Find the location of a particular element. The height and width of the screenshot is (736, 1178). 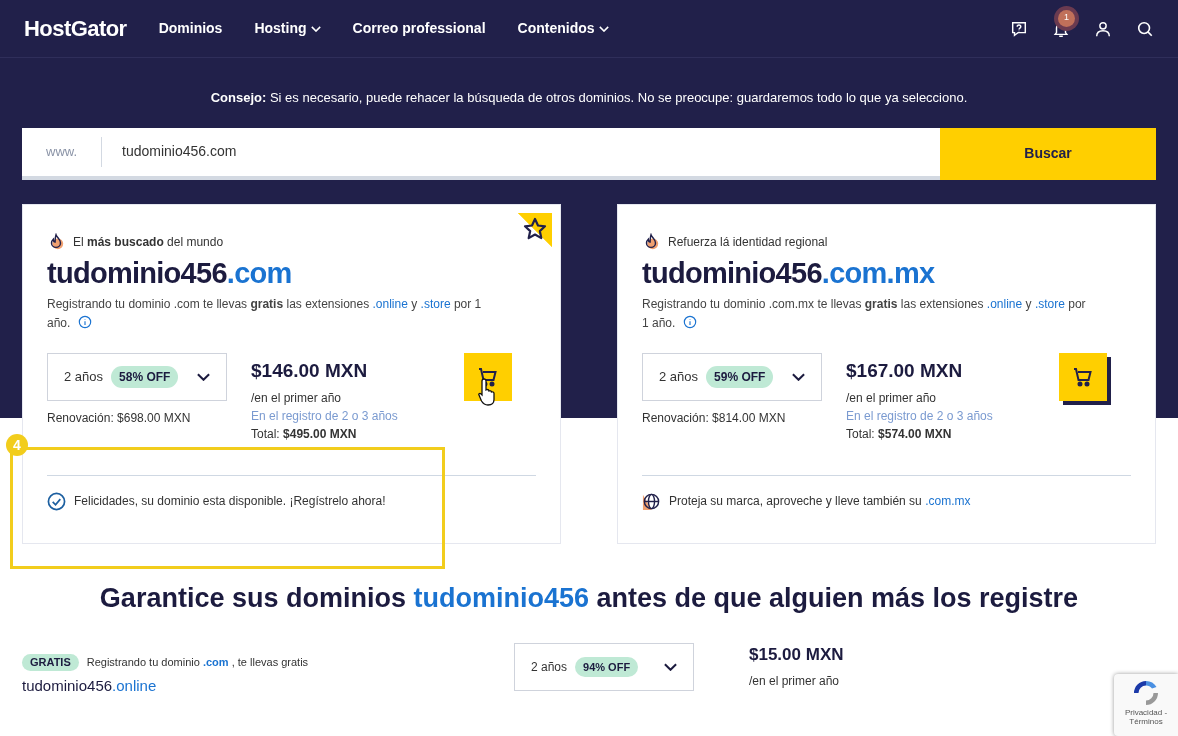

link: .com is located at coordinates (215, 662).